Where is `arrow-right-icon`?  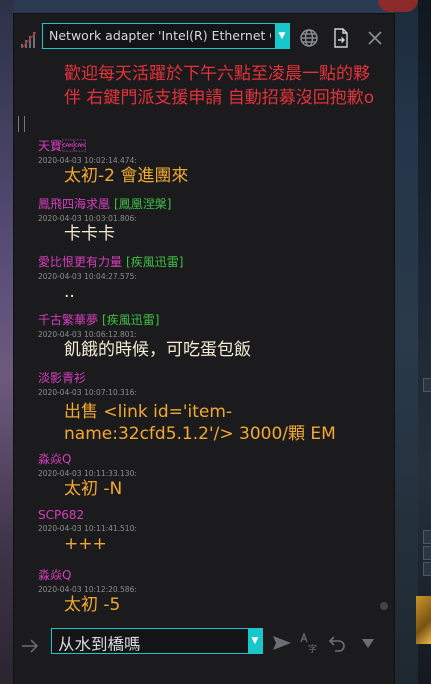
arrow-right-icon is located at coordinates (30, 646).